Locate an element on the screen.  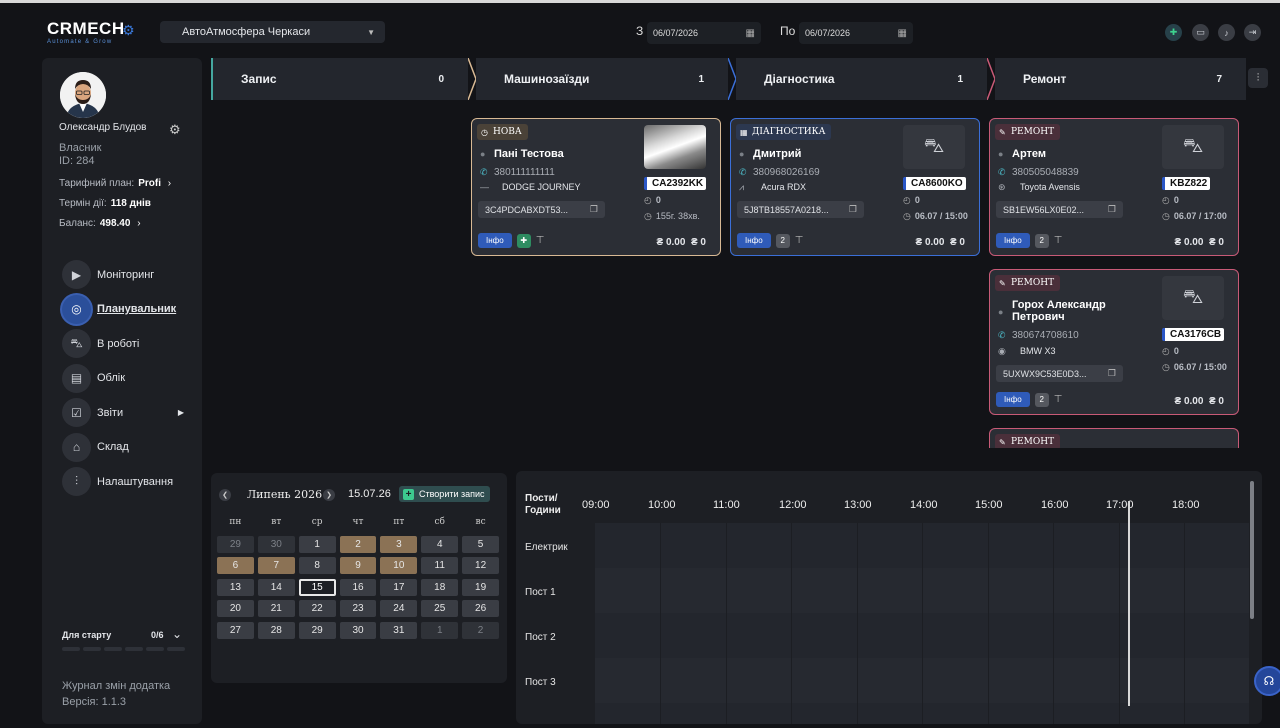
column-header-repair: Ремонт 7 is located at coordinates (1120, 79).